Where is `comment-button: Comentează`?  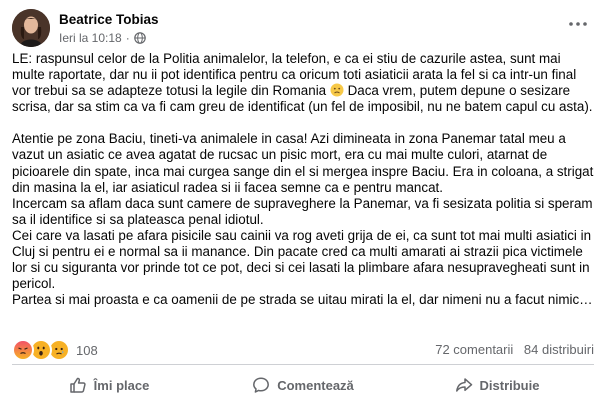 comment-button: Comentează is located at coordinates (303, 385).